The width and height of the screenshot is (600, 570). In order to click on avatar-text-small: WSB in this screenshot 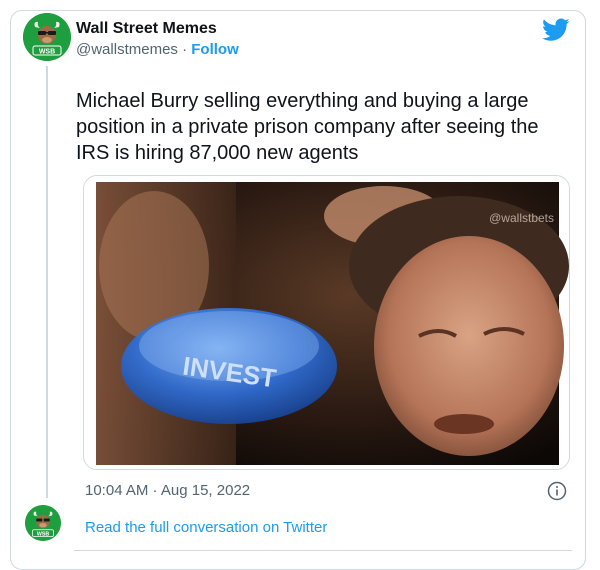, I will do `click(43, 534)`.